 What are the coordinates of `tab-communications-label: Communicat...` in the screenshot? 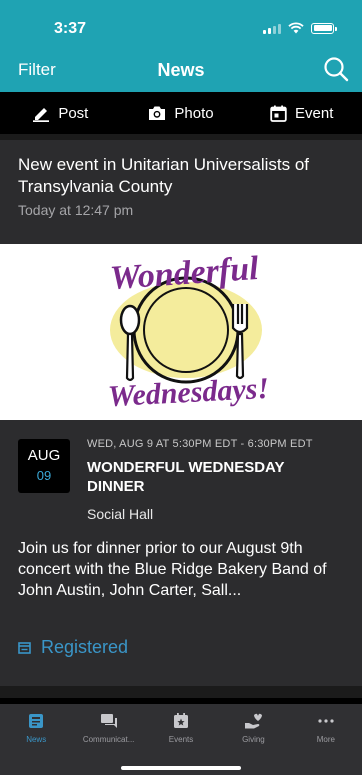 It's located at (108, 739).